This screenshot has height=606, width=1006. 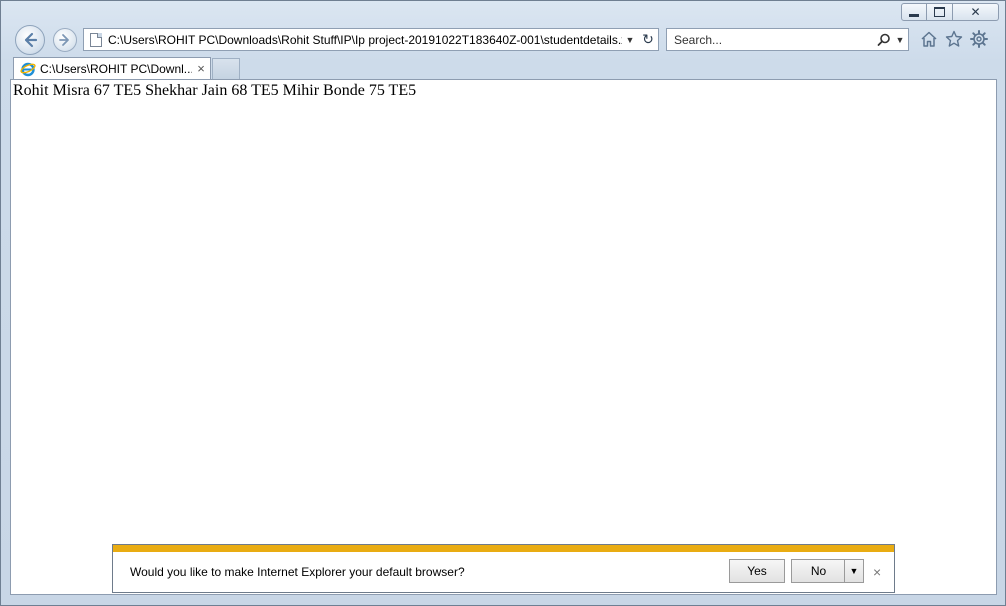 I want to click on no-button: No, so click(x=818, y=571).